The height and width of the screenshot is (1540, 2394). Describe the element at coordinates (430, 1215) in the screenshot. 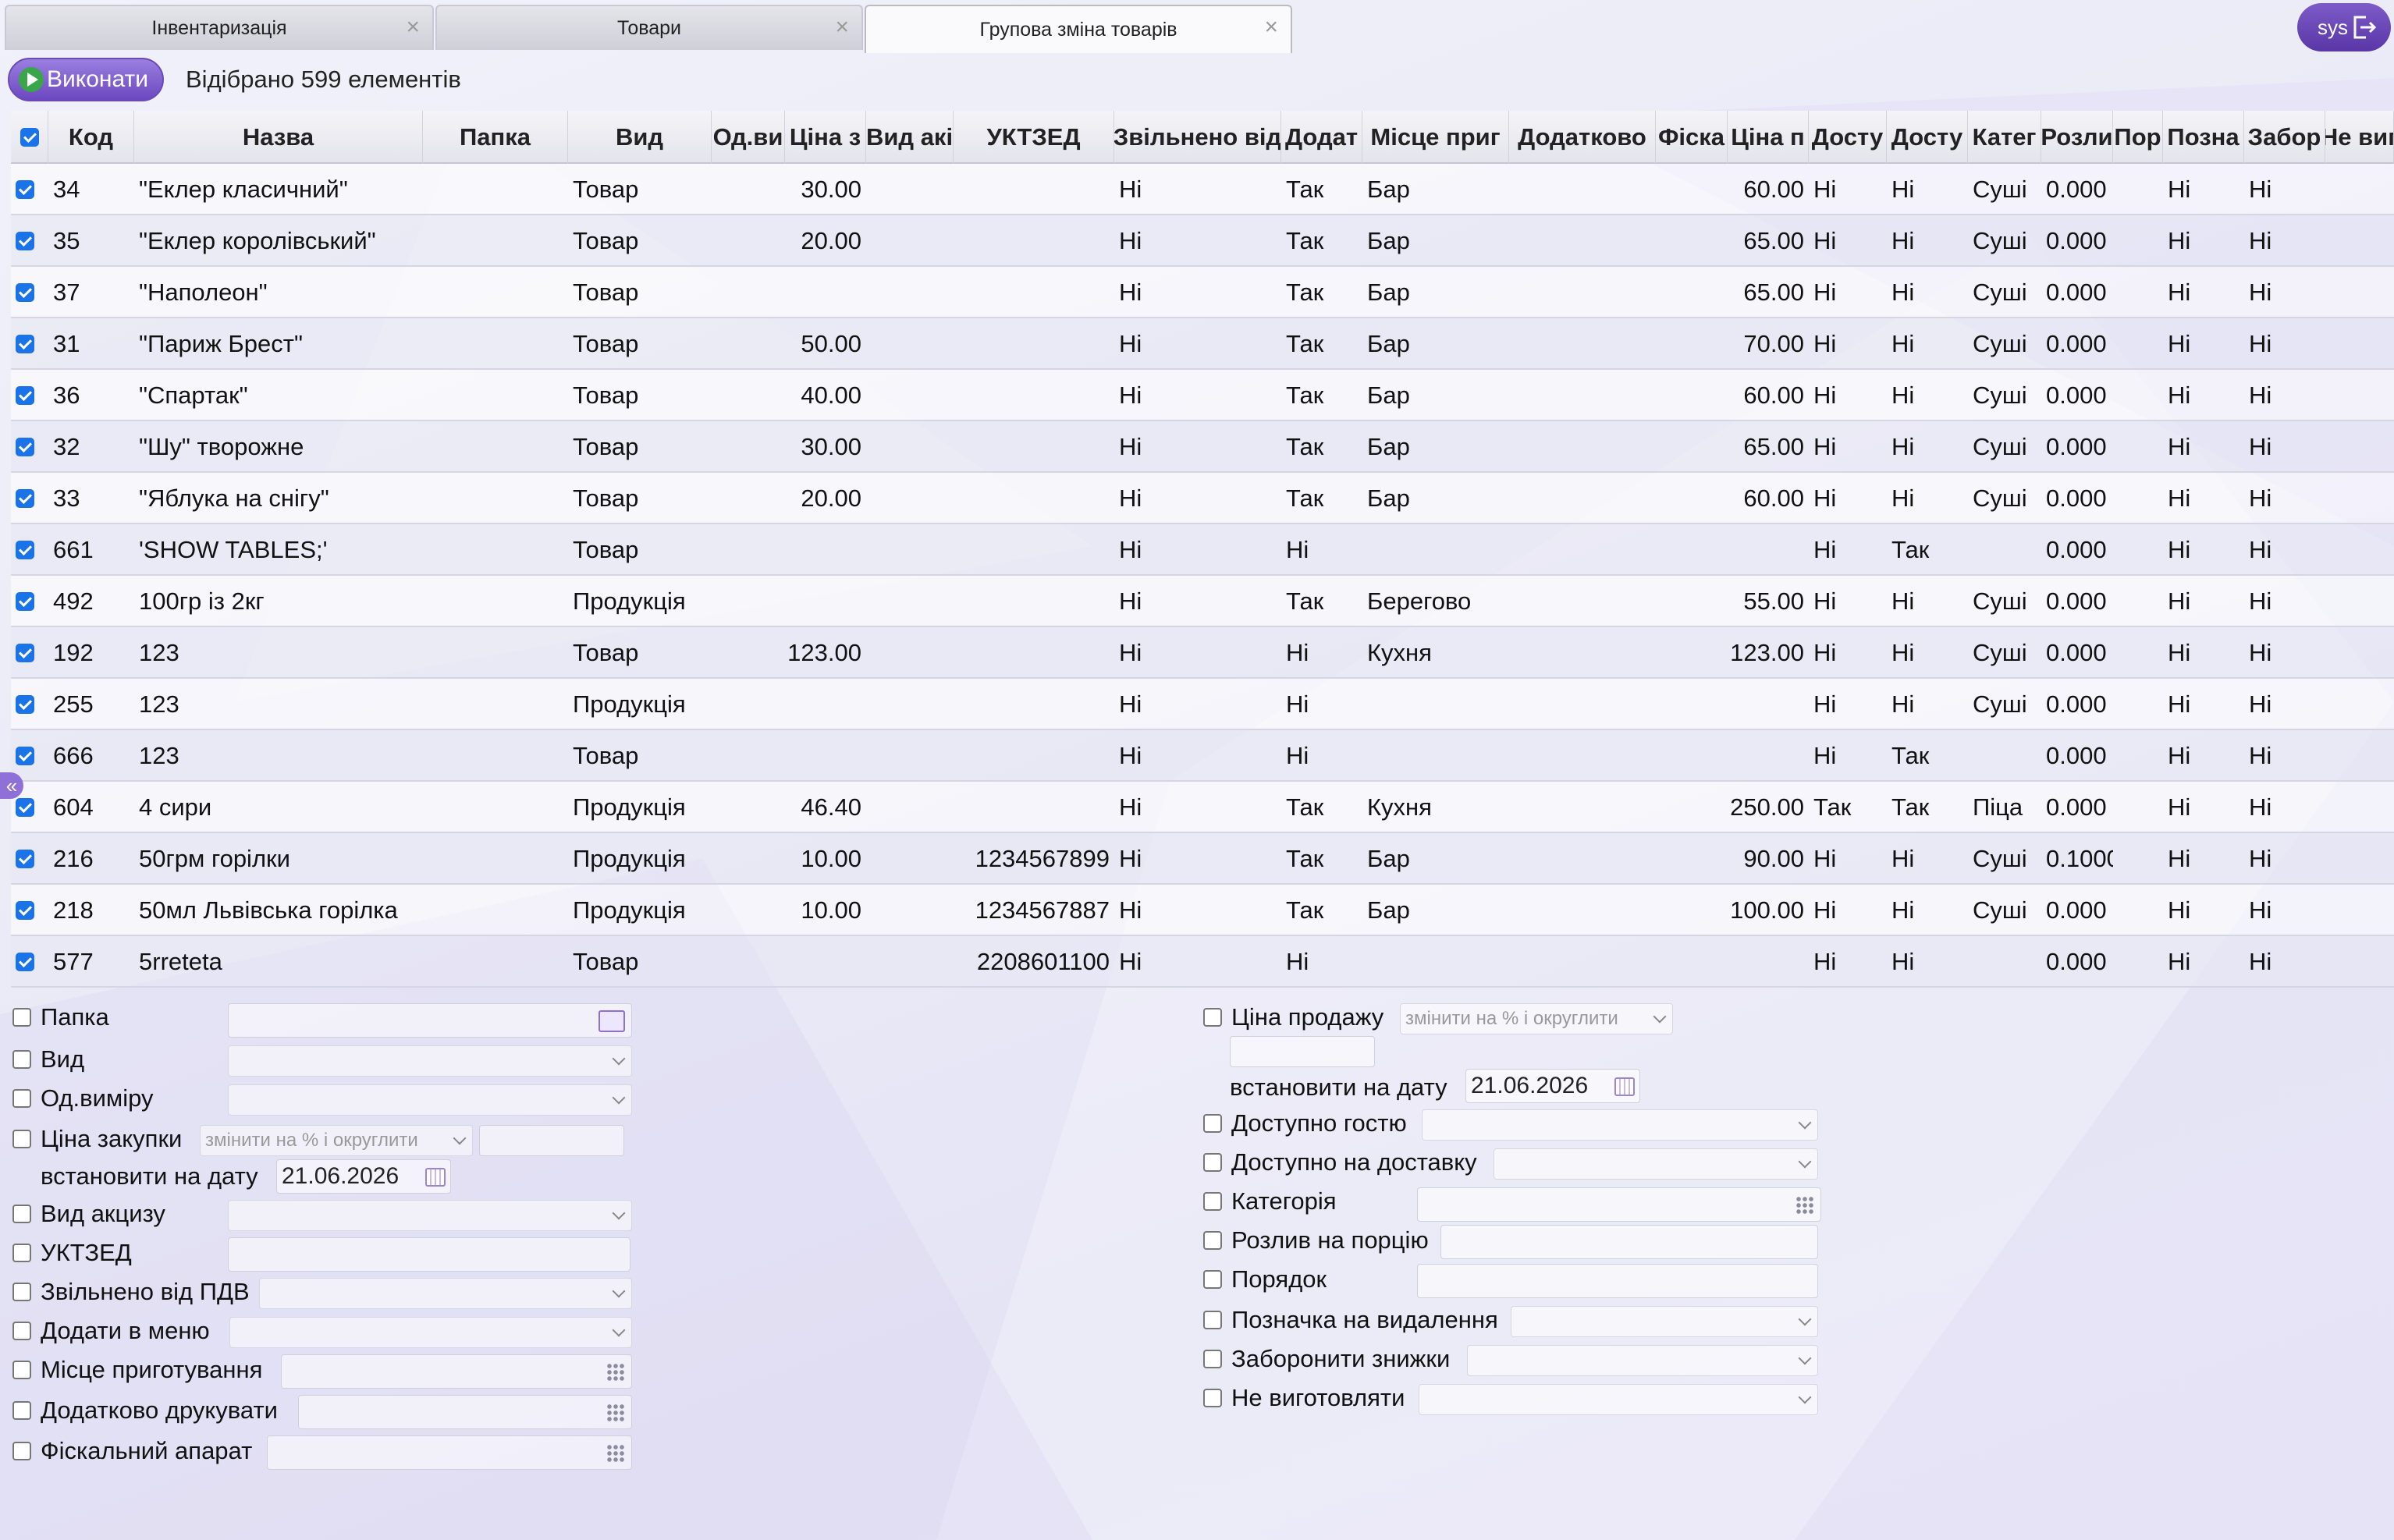

I see `excise-select` at that location.